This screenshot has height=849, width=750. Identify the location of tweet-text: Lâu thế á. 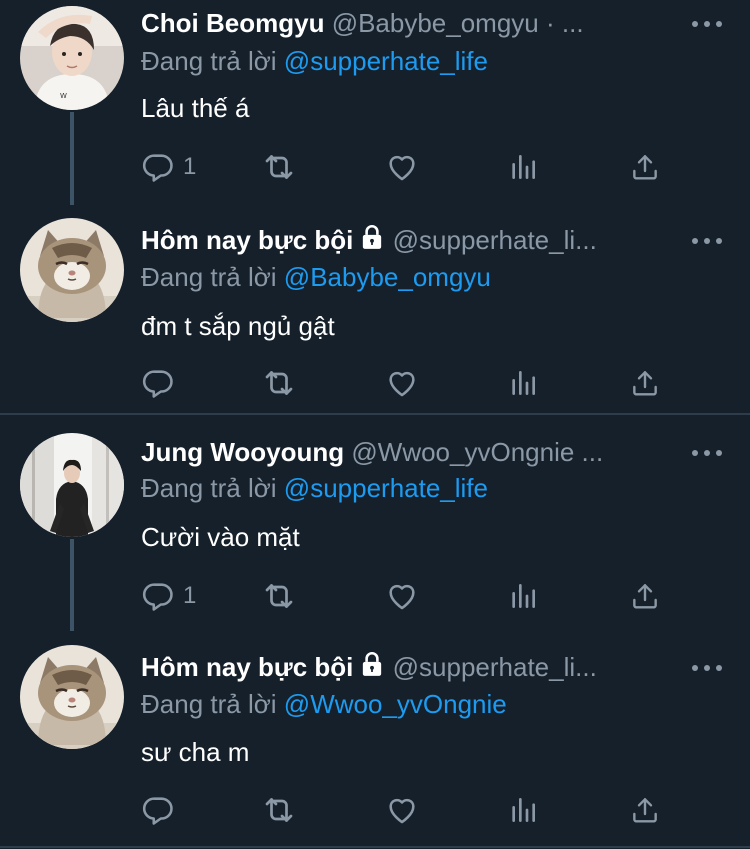
(195, 108).